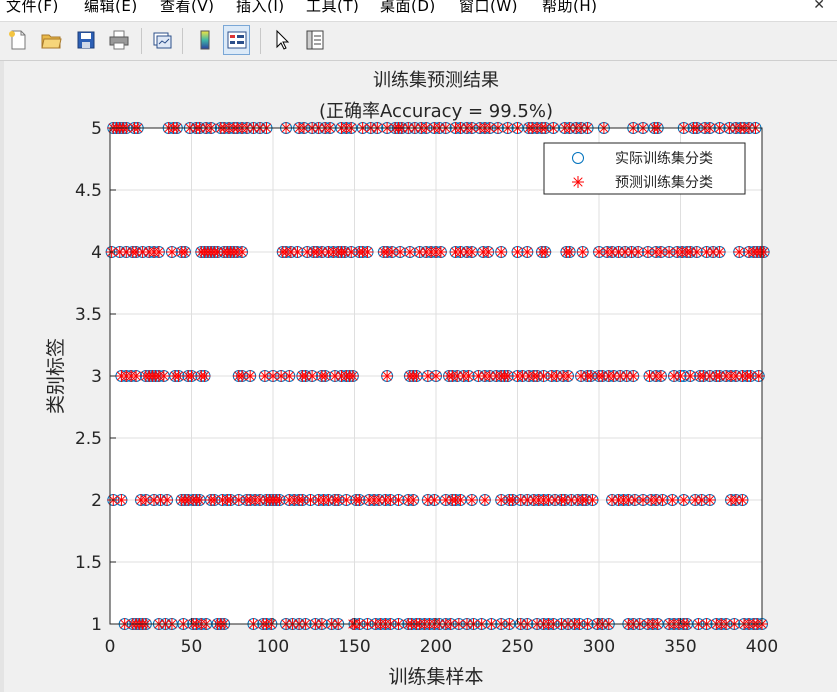 This screenshot has height=692, width=837. What do you see at coordinates (332, 8) in the screenshot?
I see `menu-tools: 工具(T)` at bounding box center [332, 8].